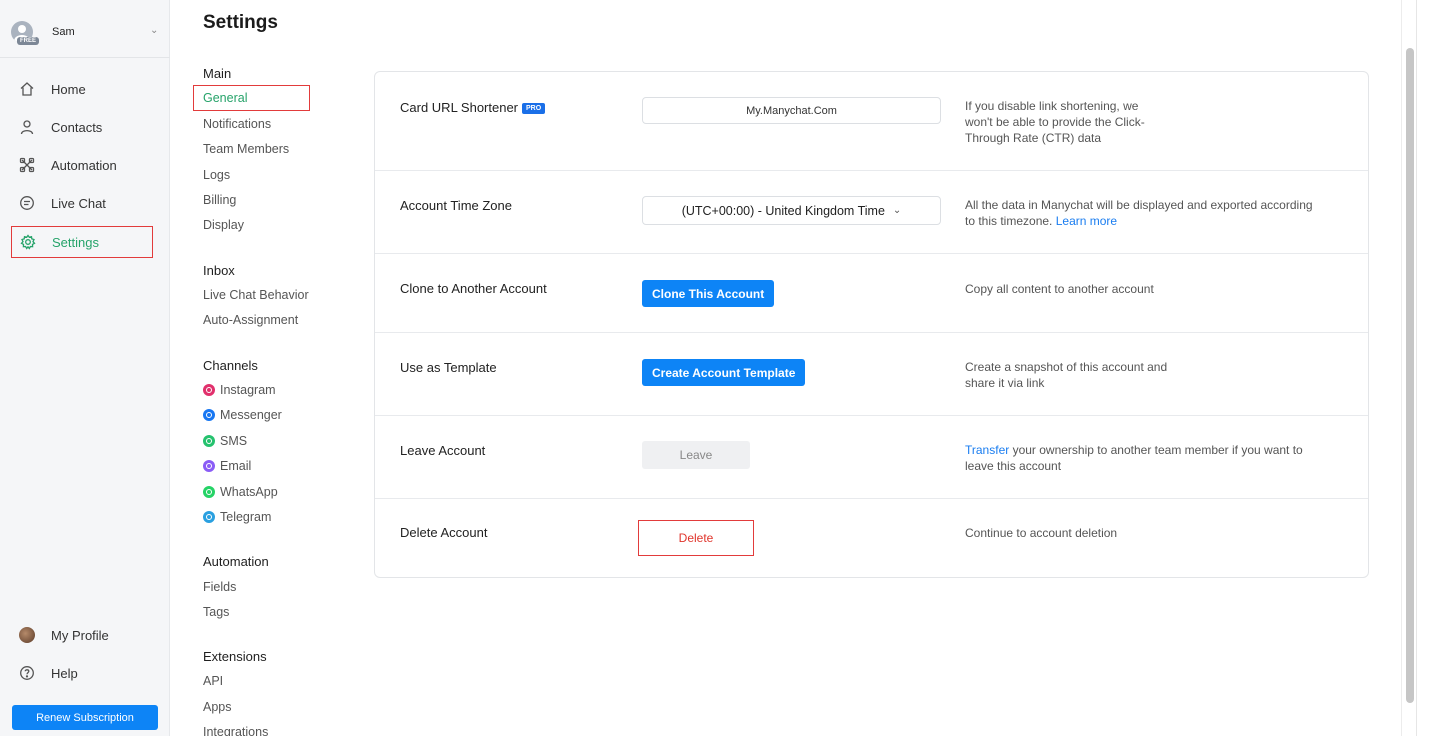  I want to click on row-label: Delete Account, so click(444, 532).